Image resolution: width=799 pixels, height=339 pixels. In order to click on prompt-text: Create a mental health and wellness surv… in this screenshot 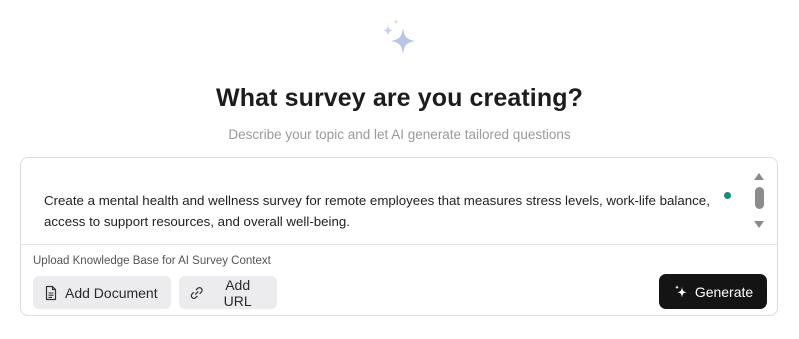, I will do `click(394, 211)`.